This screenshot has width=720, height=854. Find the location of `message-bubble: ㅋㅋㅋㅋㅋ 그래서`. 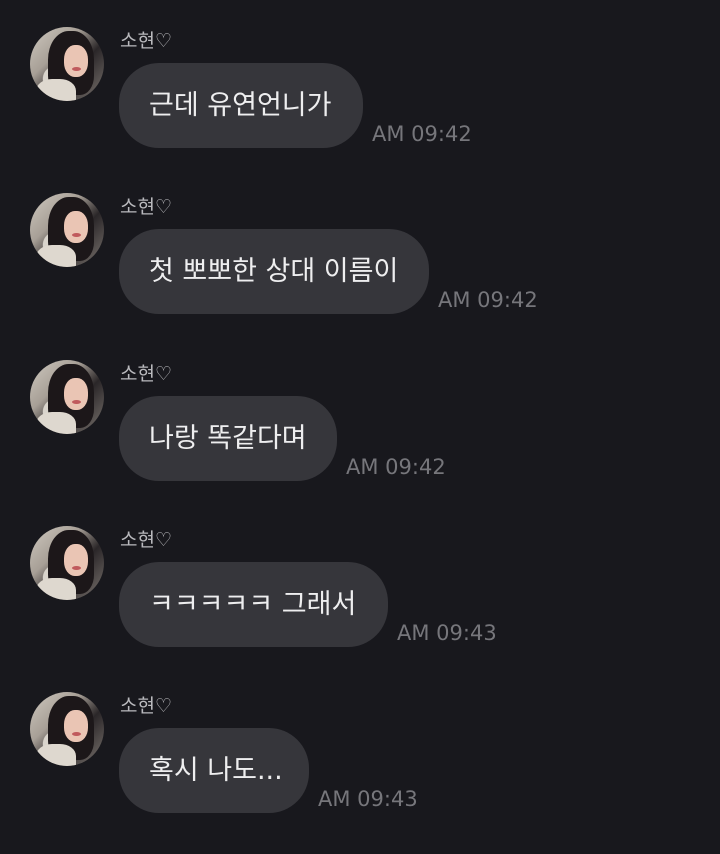

message-bubble: ㅋㅋㅋㅋㅋ 그래서 is located at coordinates (253, 604).